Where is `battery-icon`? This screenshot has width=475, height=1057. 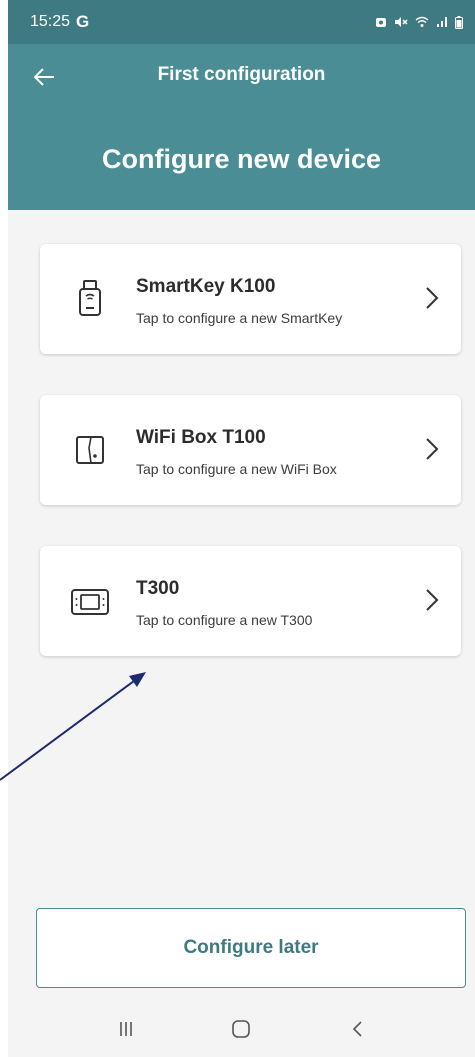 battery-icon is located at coordinates (459, 22).